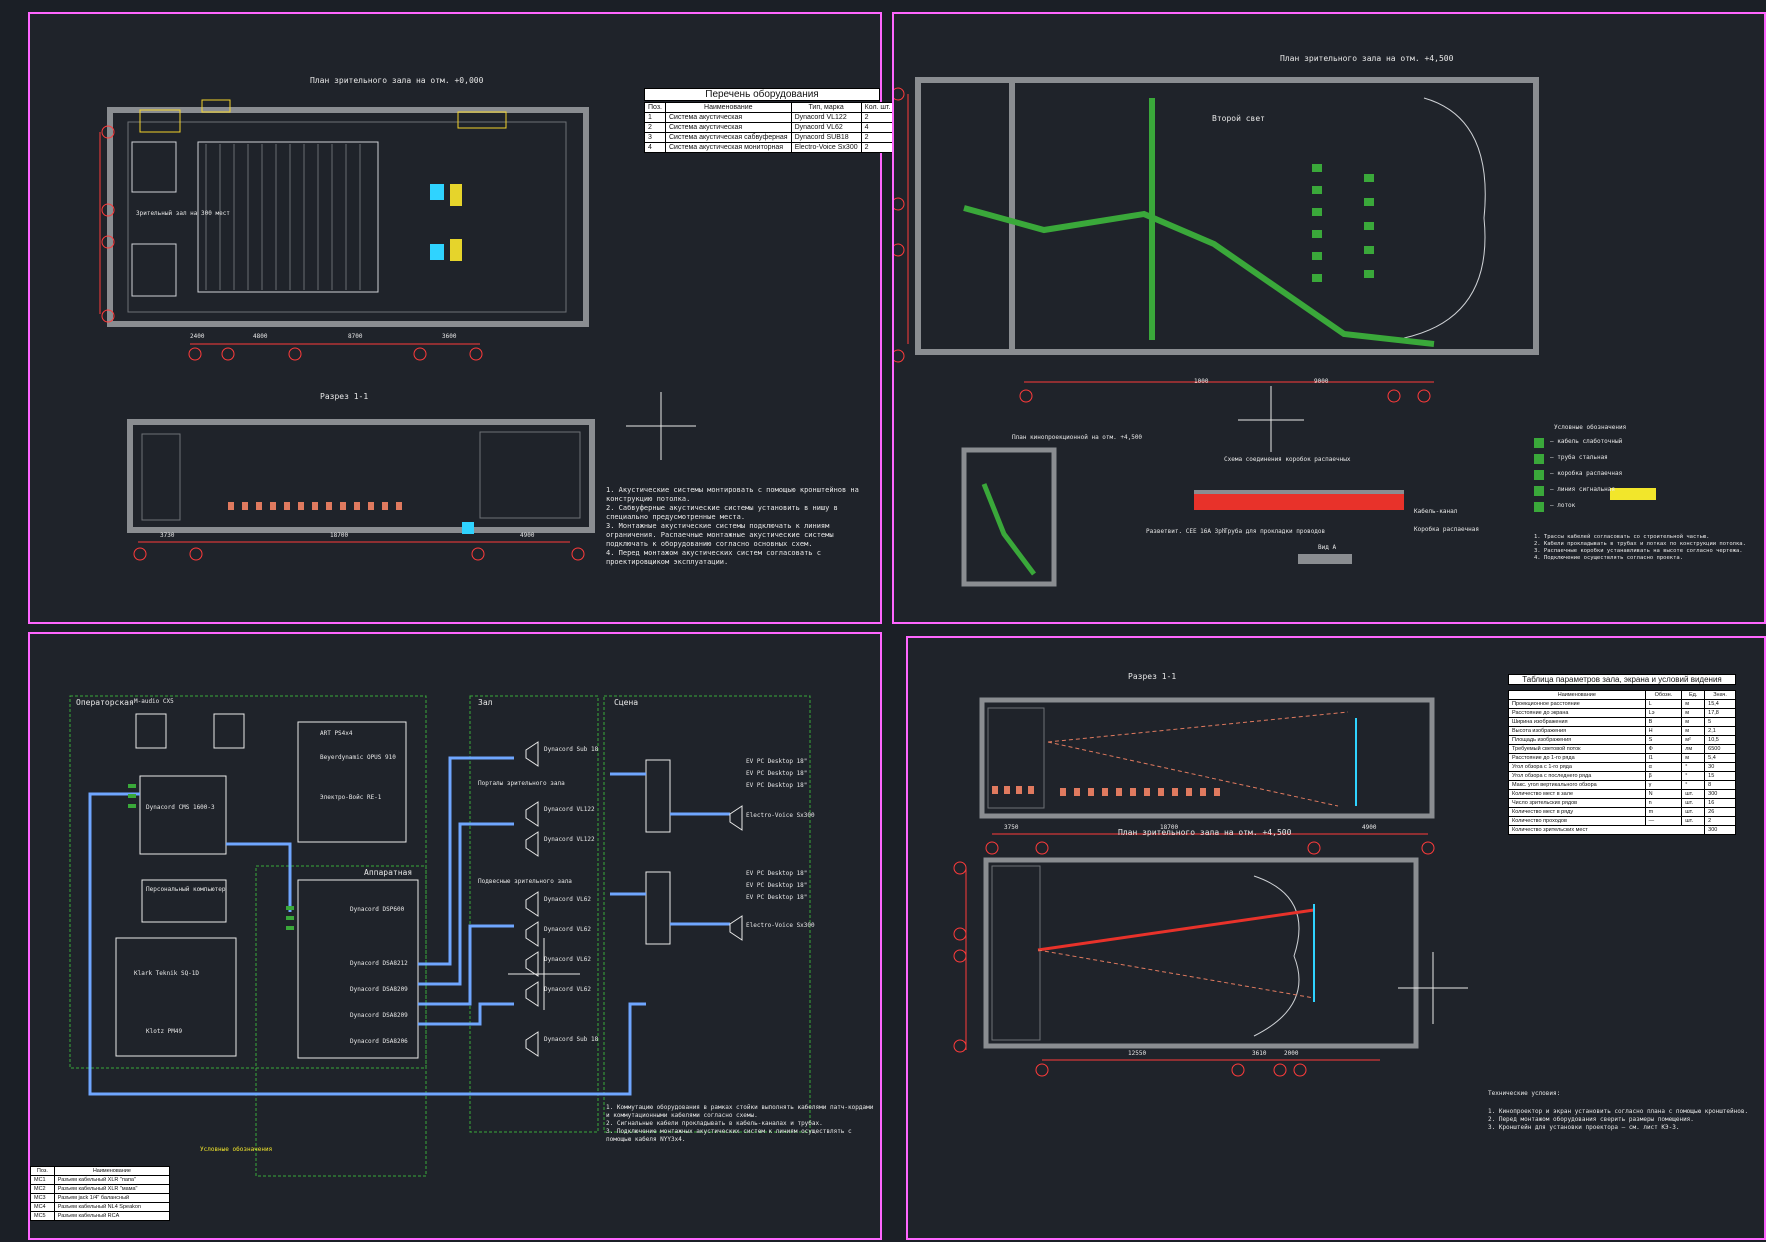 This screenshot has width=1766, height=1242. What do you see at coordinates (1152, 676) in the screenshot?
I see `br-section-title: Разрез 1-1` at bounding box center [1152, 676].